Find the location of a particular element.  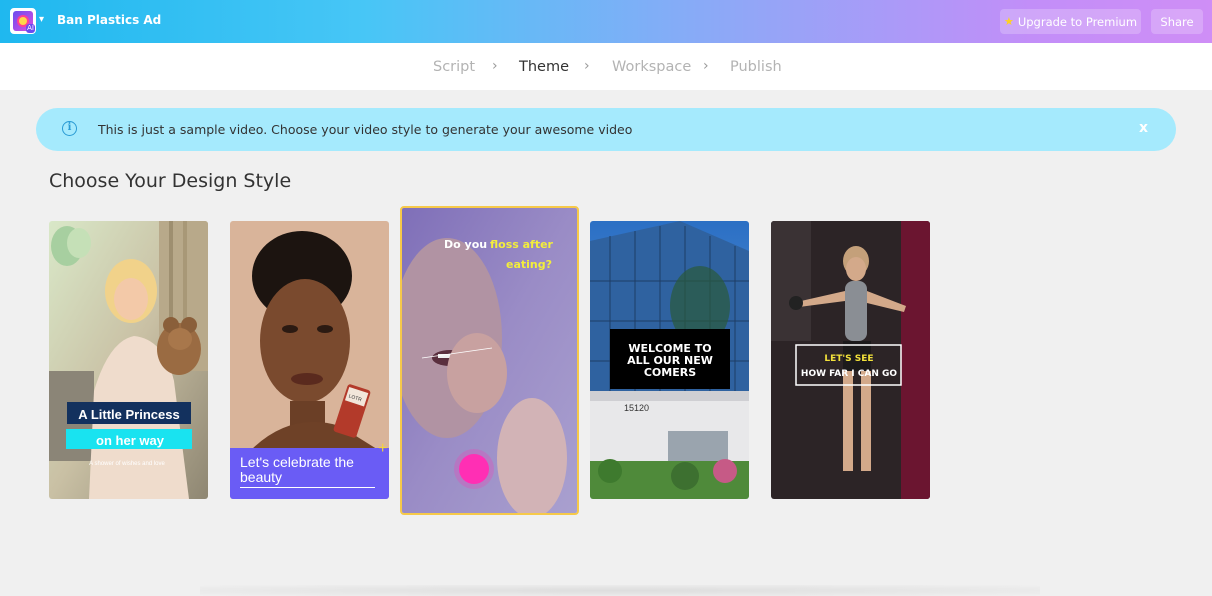

star-icon: ★ is located at coordinates (1008, 21).